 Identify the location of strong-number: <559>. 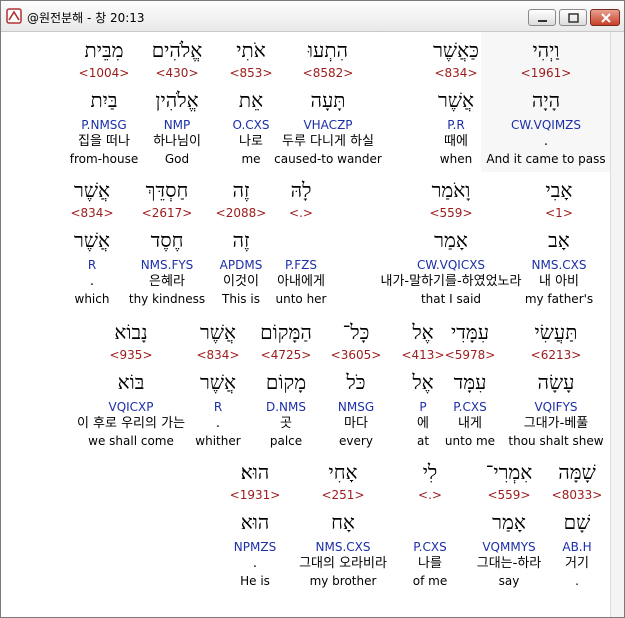
(451, 213).